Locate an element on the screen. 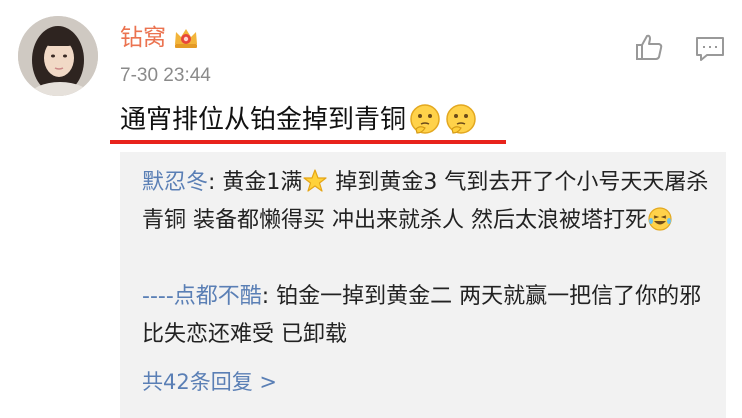 The image size is (742, 418). reply-text: 黄金1满 is located at coordinates (262, 182).